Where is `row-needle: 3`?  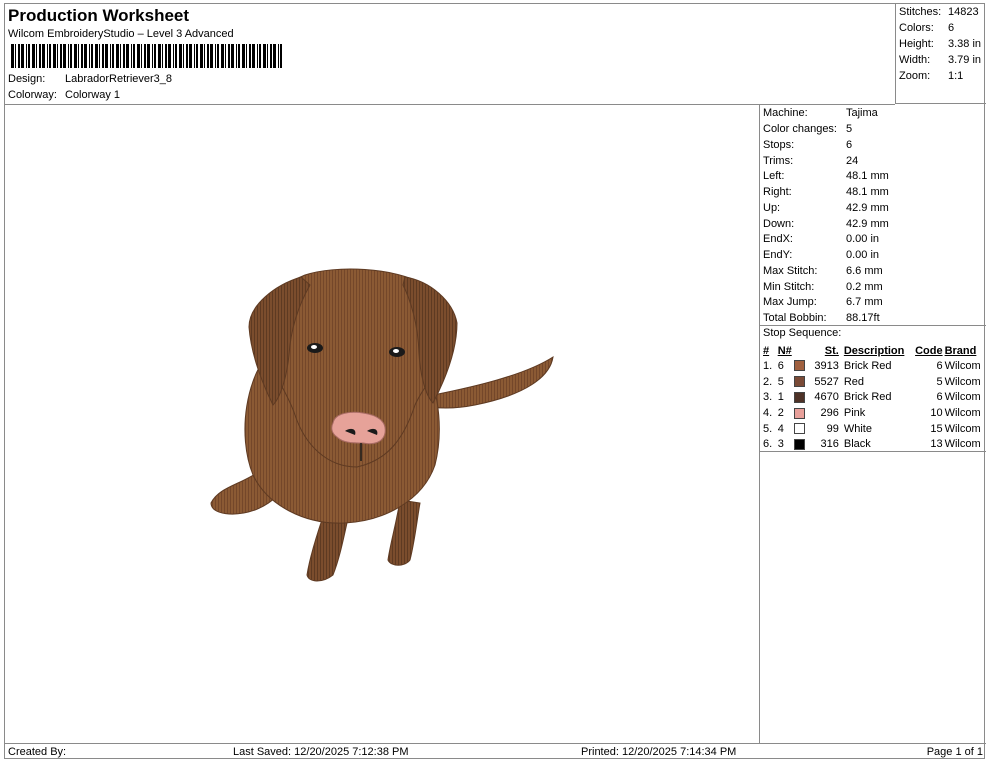
row-needle: 3 is located at coordinates (780, 444).